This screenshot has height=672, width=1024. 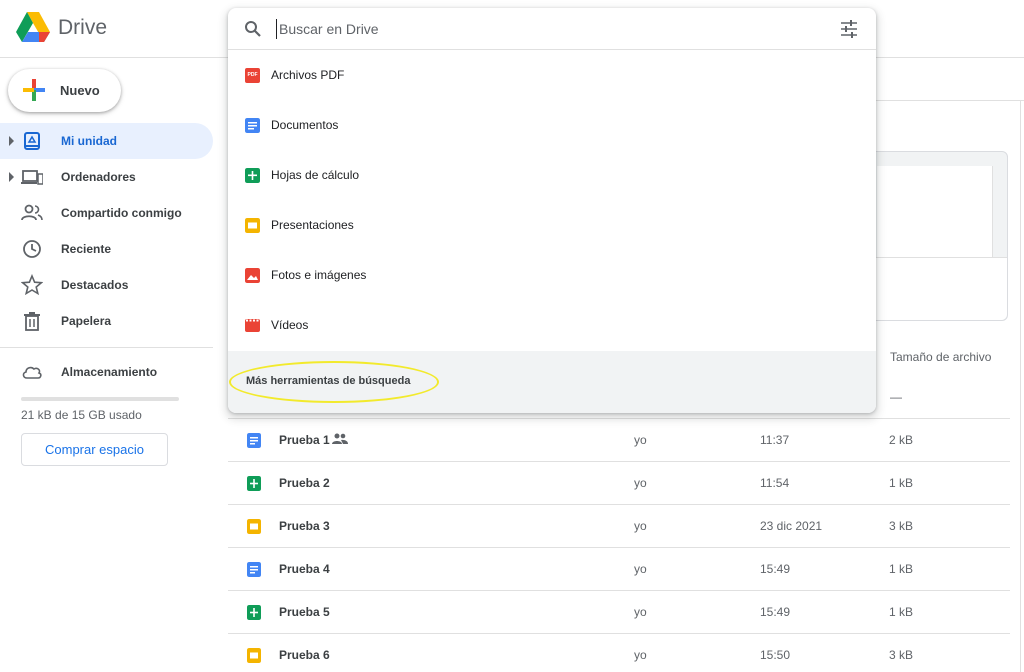 I want to click on clock-icon, so click(x=32, y=249).